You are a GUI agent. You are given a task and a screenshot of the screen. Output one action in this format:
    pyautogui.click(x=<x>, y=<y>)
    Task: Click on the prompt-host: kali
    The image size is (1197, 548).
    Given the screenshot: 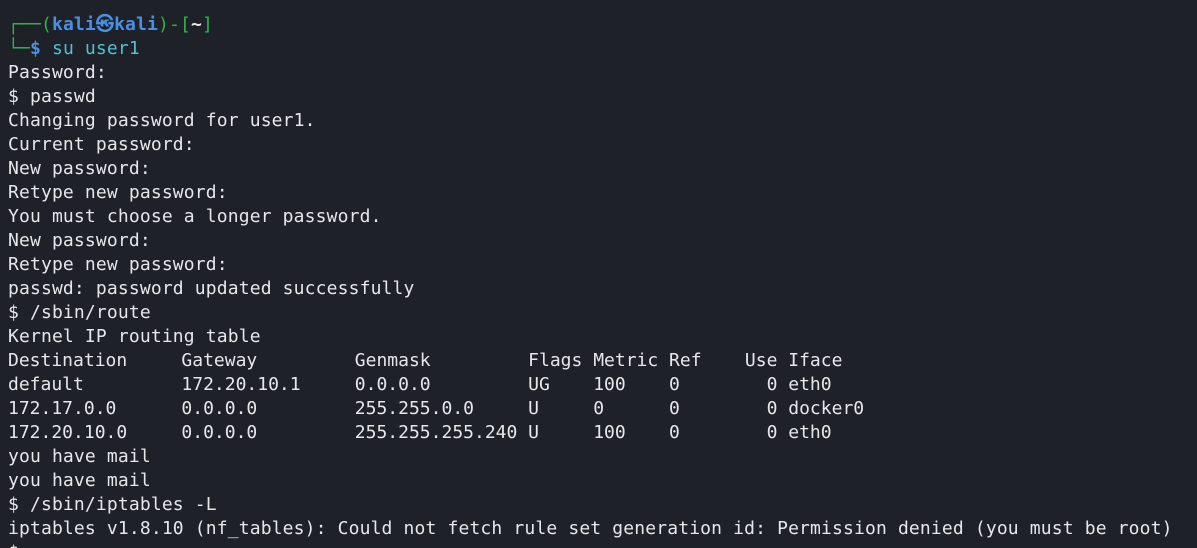 What is the action you would take?
    pyautogui.click(x=136, y=24)
    